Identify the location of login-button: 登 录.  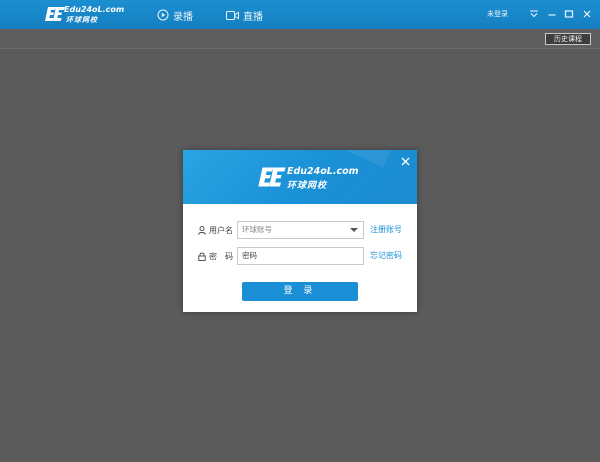
(300, 291).